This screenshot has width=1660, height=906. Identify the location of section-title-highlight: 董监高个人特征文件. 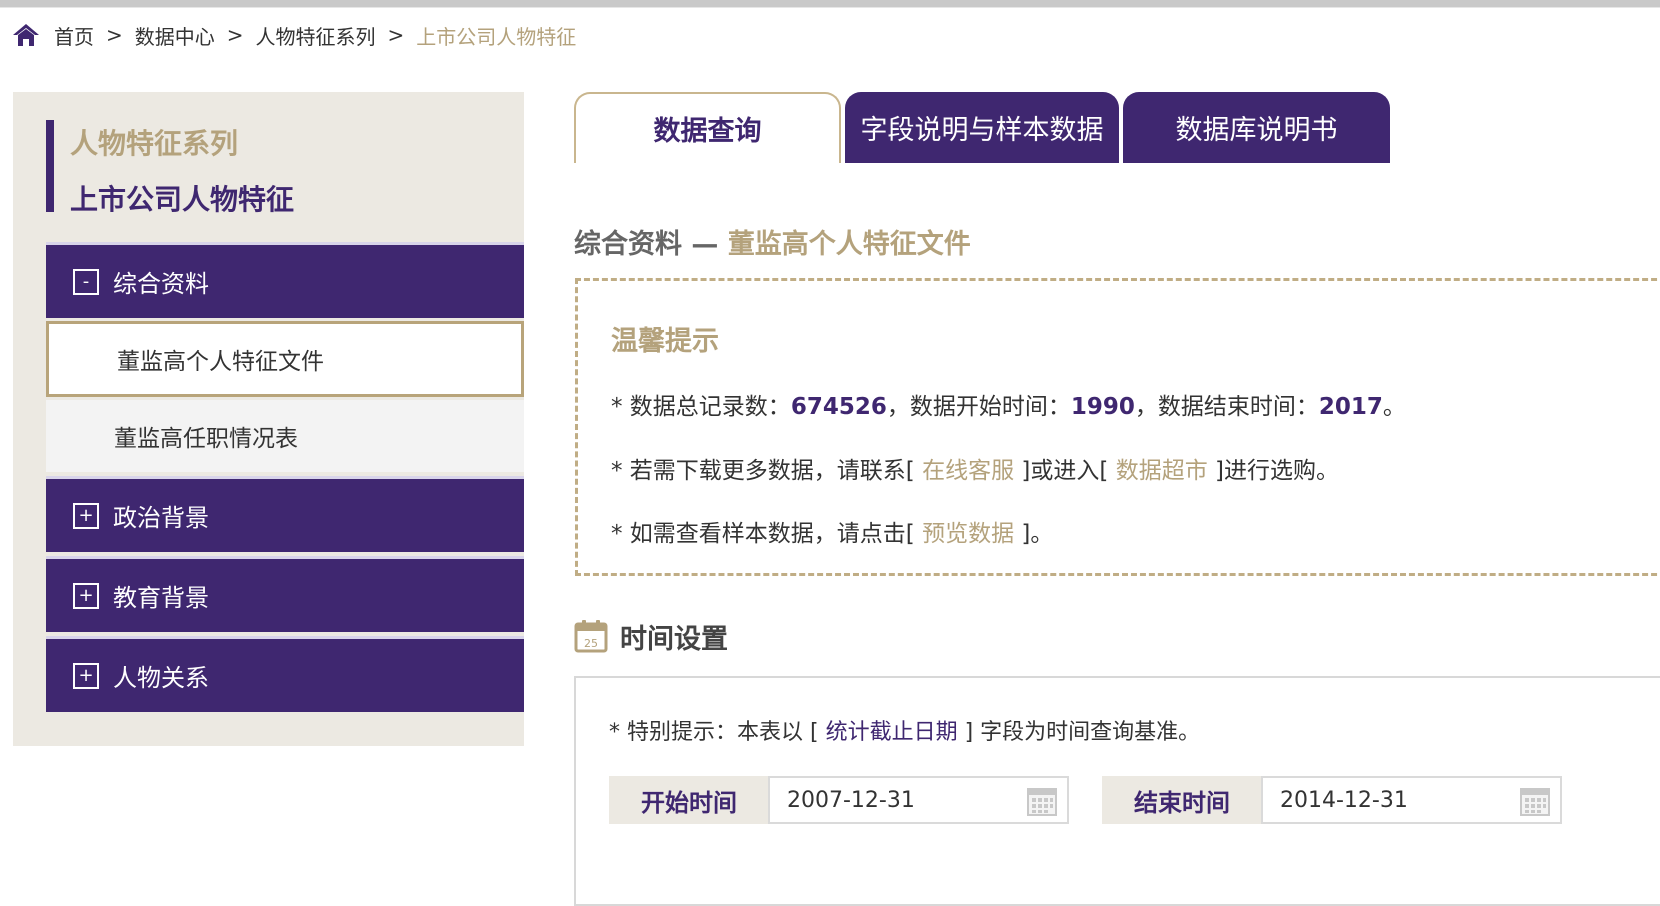
(849, 244).